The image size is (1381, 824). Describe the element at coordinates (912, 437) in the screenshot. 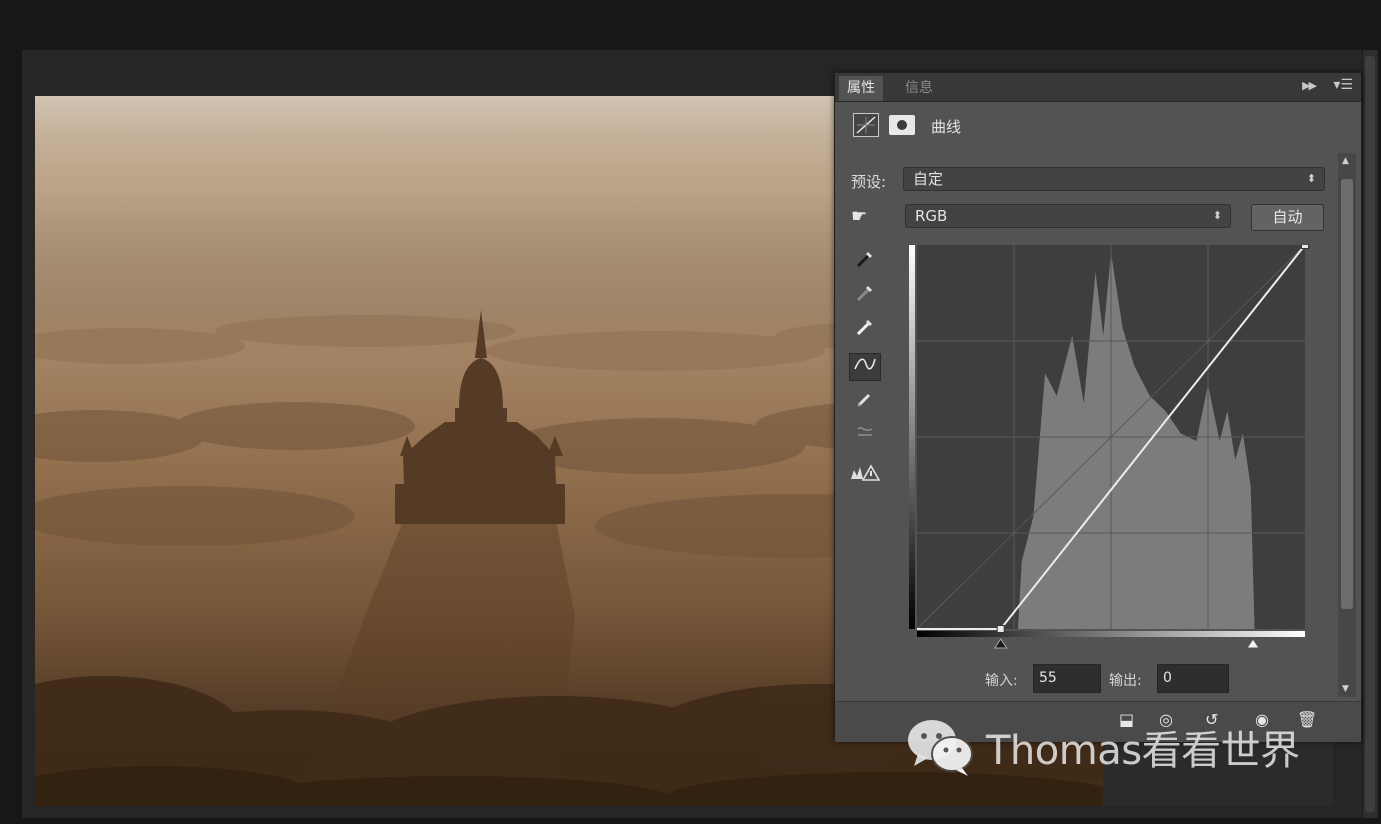

I see `output-gradient-bar` at that location.